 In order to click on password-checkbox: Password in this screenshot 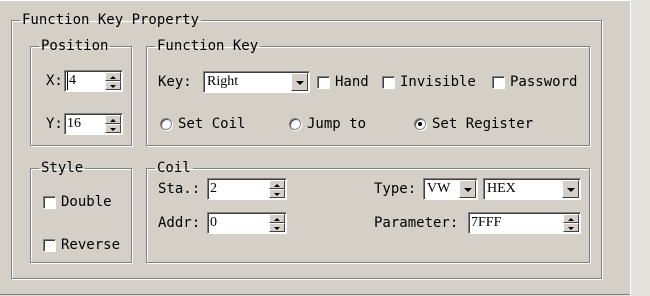, I will do `click(534, 82)`.